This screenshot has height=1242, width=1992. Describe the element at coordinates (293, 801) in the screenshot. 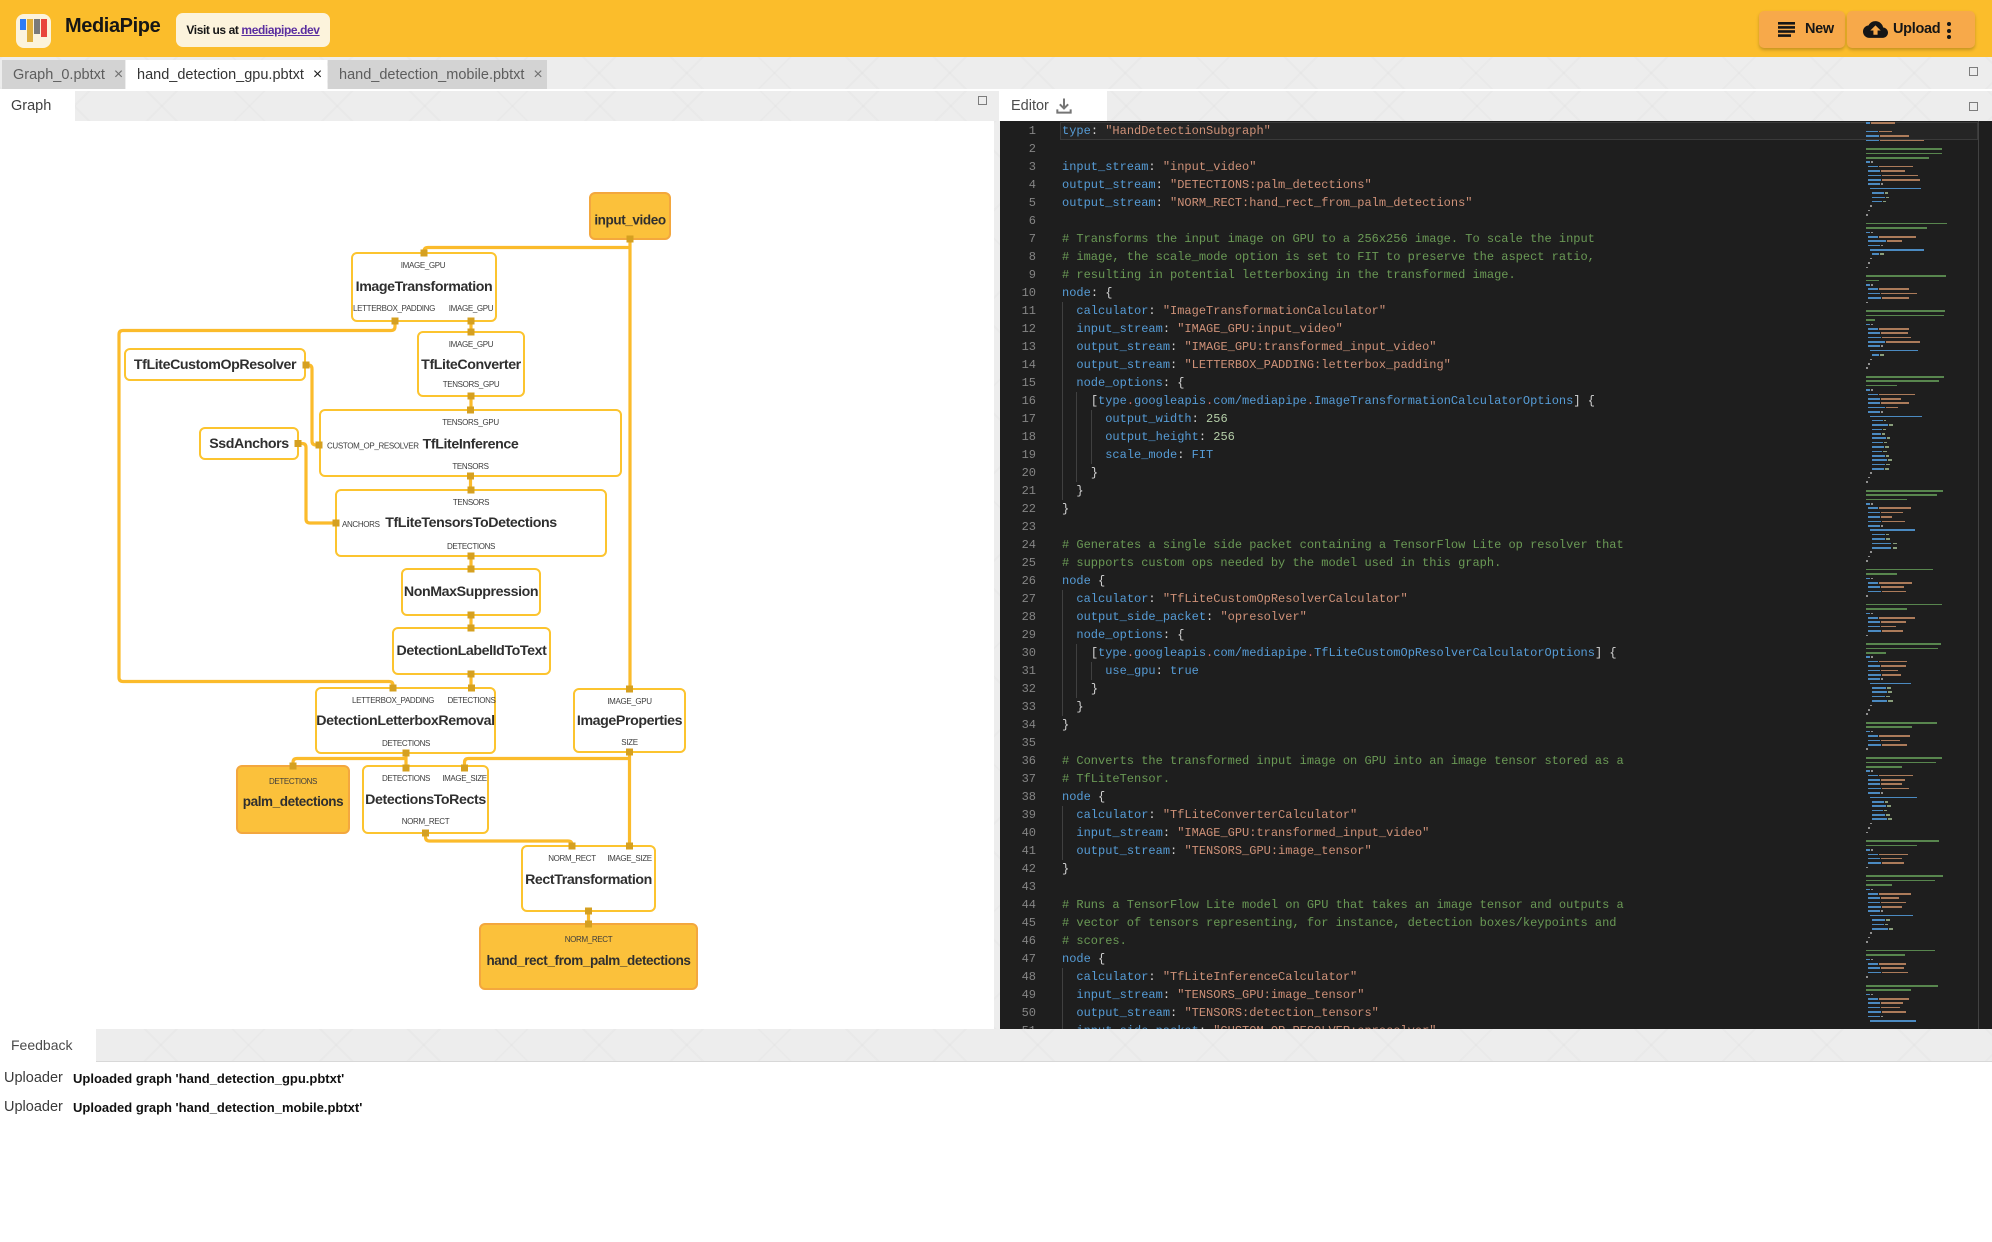

I see `svg-text: palm_detections` at that location.